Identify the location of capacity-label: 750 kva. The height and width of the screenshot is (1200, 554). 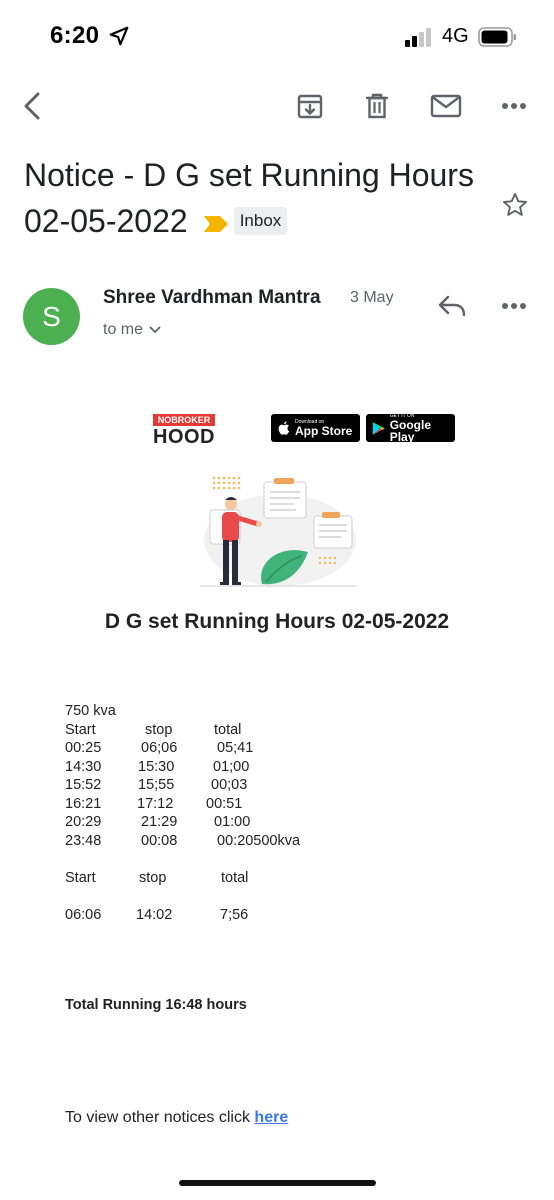
(90, 711).